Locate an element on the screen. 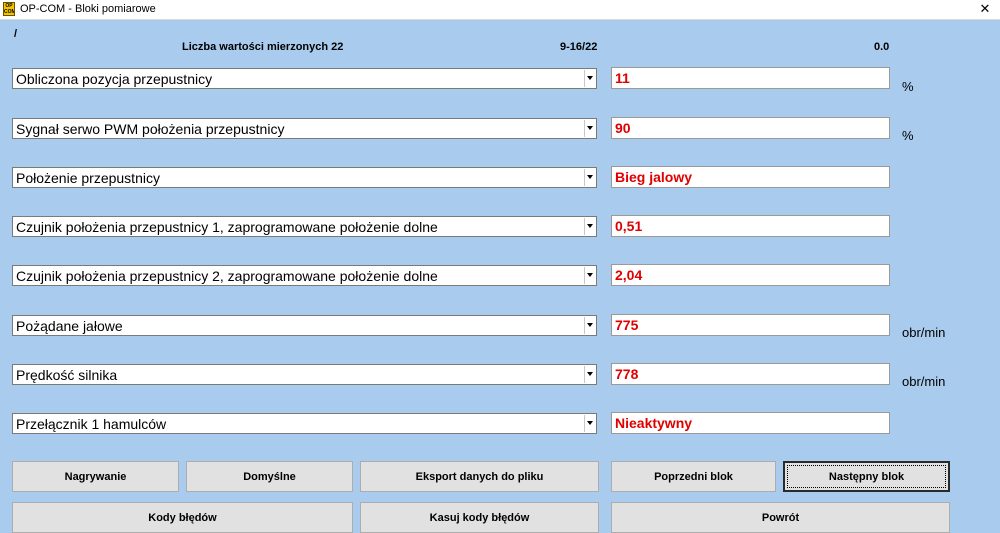  unit-label-7: obr/min is located at coordinates (924, 381).